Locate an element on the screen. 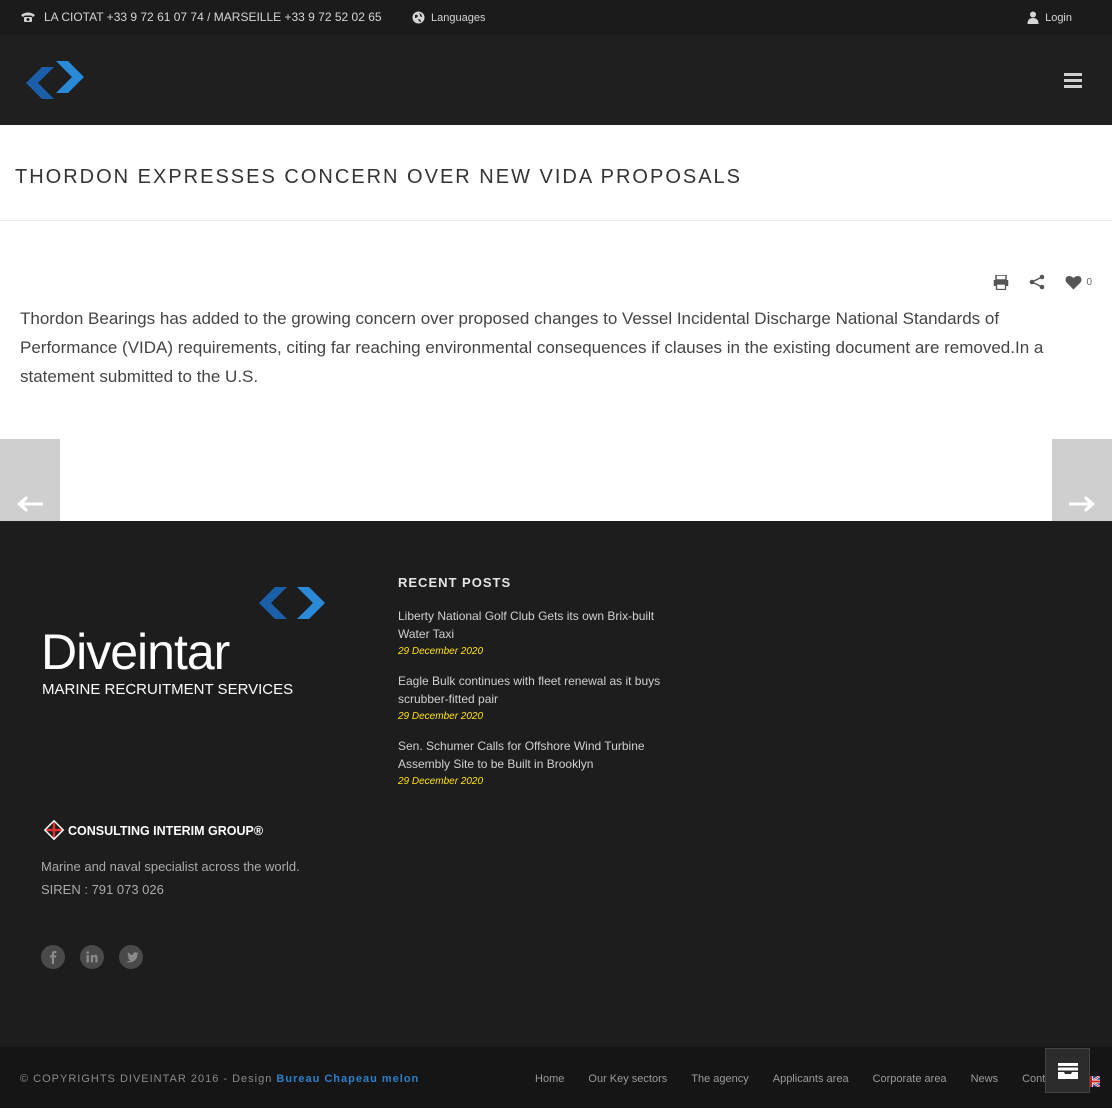 Image resolution: width=1112 pixels, height=1108 pixels. diveintar-logo: Diveintar MARINE RECRUITMENT SERVICES is located at coordinates (183, 642).